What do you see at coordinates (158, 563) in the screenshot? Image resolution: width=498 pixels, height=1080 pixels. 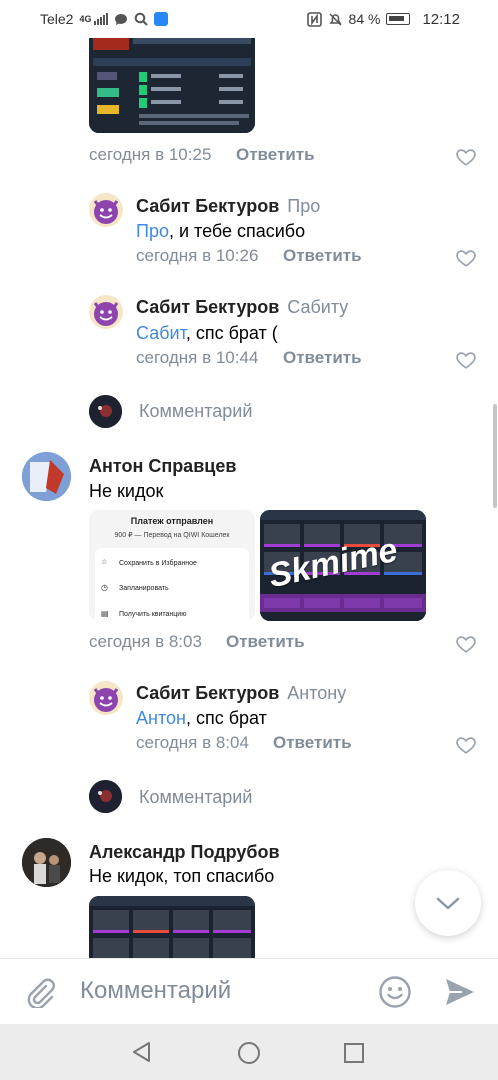 I see `receipt-menu-item: Сохранить в Избранное` at bounding box center [158, 563].